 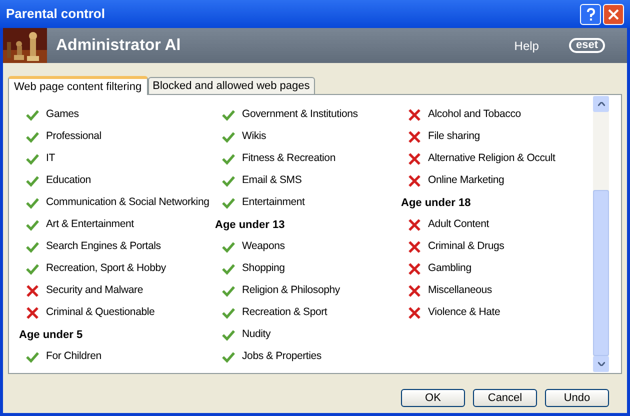 I want to click on category-label: Communication & Social Networking, so click(x=128, y=202).